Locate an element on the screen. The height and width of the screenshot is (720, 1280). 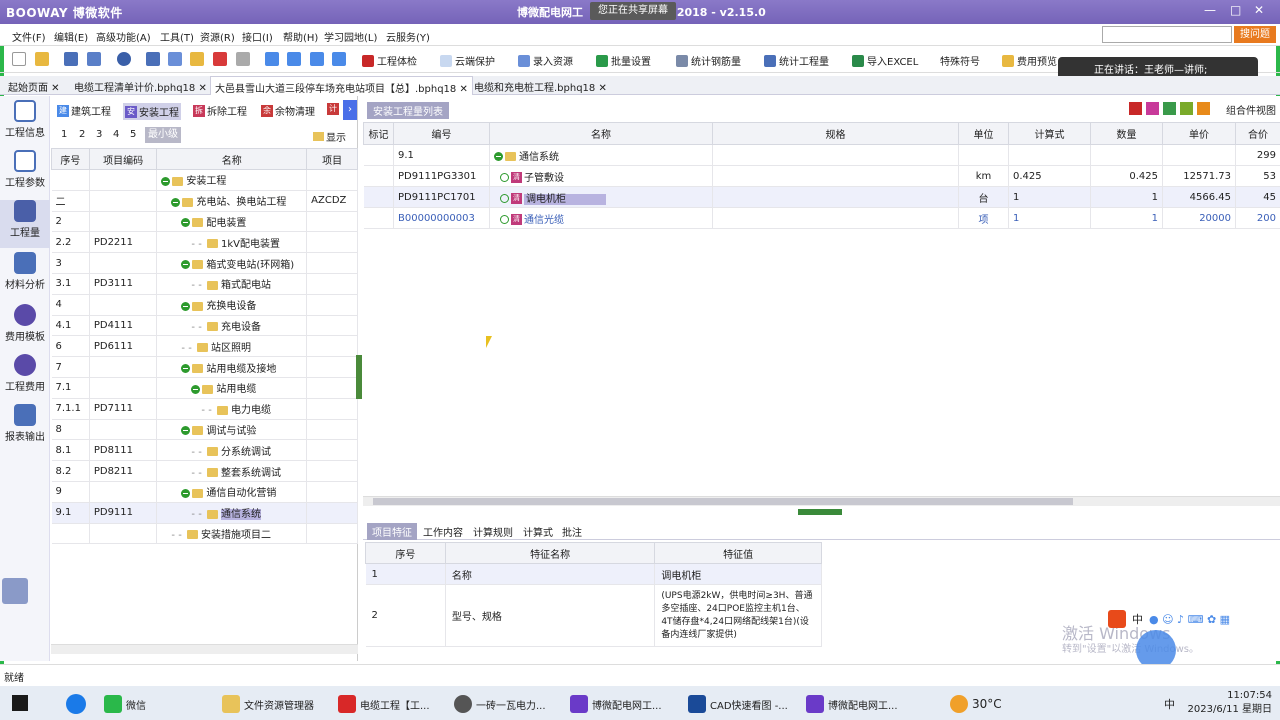
qty-formula is located at coordinates (1049, 155).